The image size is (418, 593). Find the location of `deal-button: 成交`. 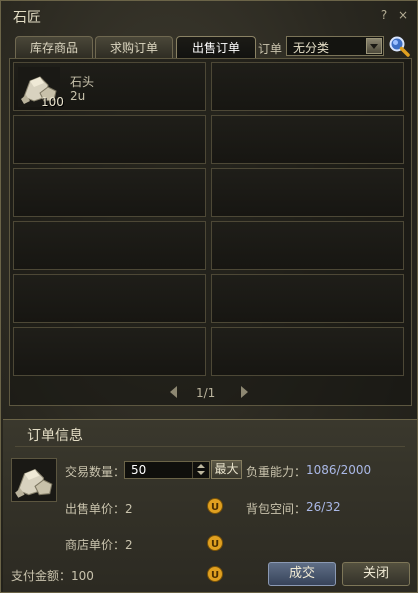

deal-button: 成交 is located at coordinates (302, 574).